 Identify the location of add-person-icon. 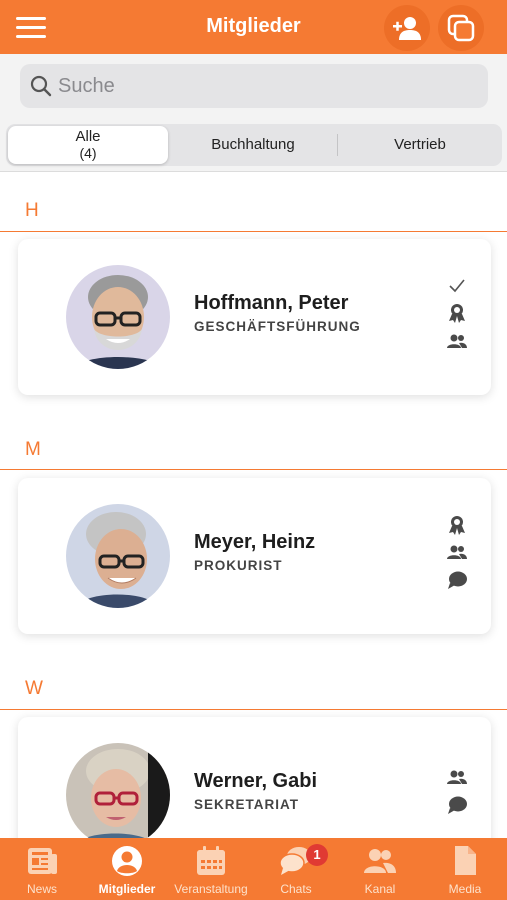
(407, 28).